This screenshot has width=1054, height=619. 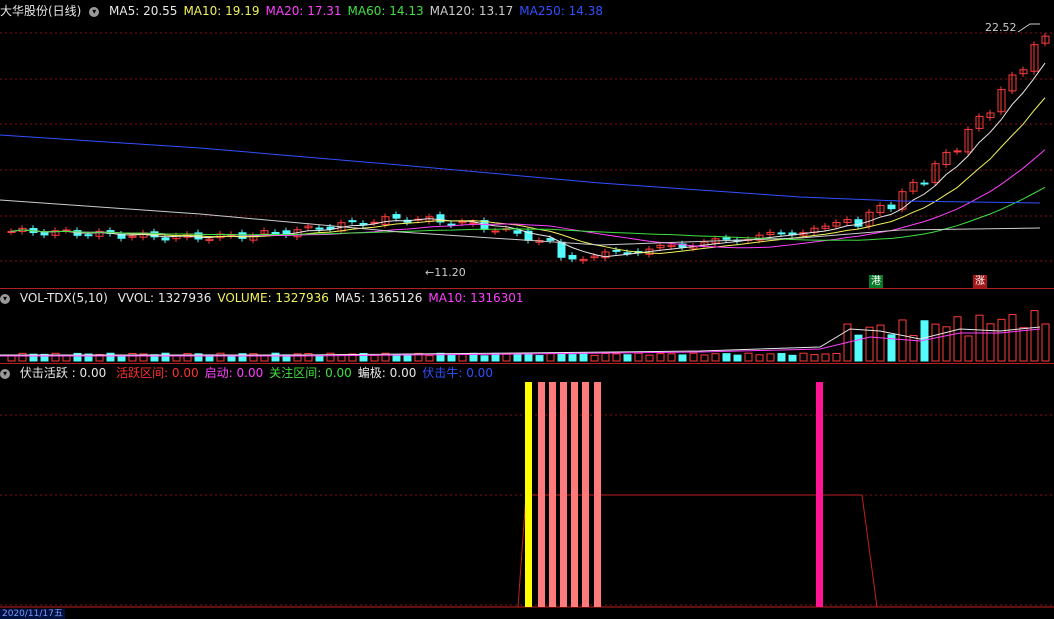 I want to click on ma-value-0: MA5: 20.55, so click(x=143, y=11).